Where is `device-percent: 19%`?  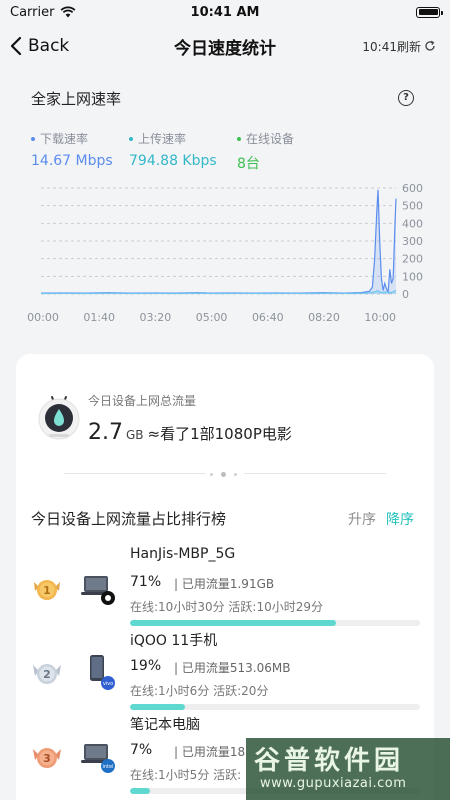 device-percent: 19% is located at coordinates (146, 666).